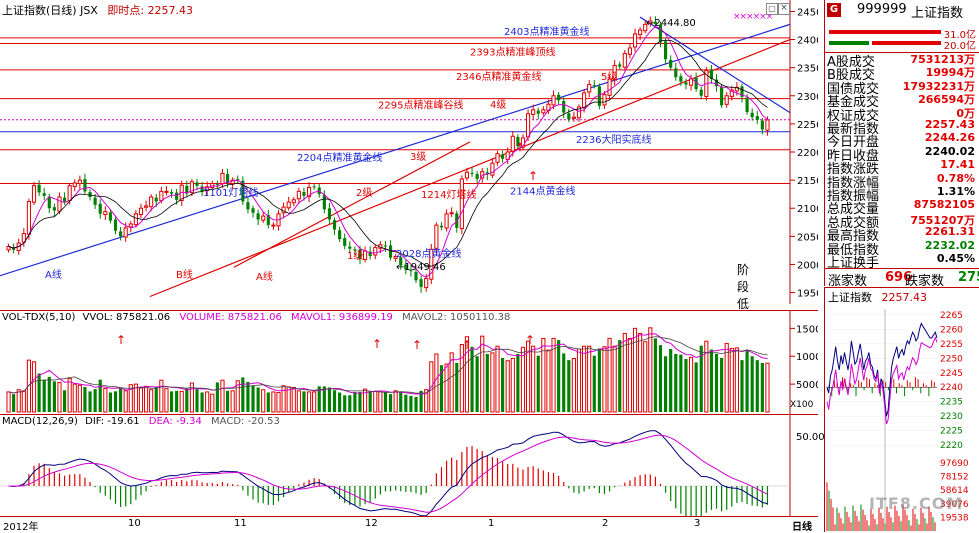 The image size is (979, 533). Describe the element at coordinates (955, 258) in the screenshot. I see `quote-row-value: 0.45%` at that location.